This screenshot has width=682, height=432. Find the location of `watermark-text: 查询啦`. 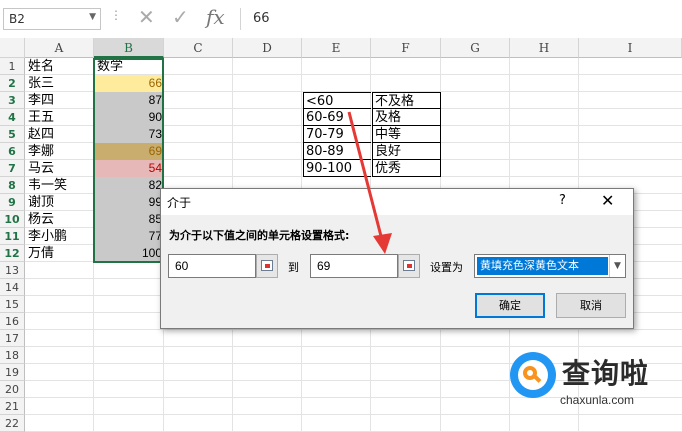

watermark-text: 查询啦 is located at coordinates (606, 373).